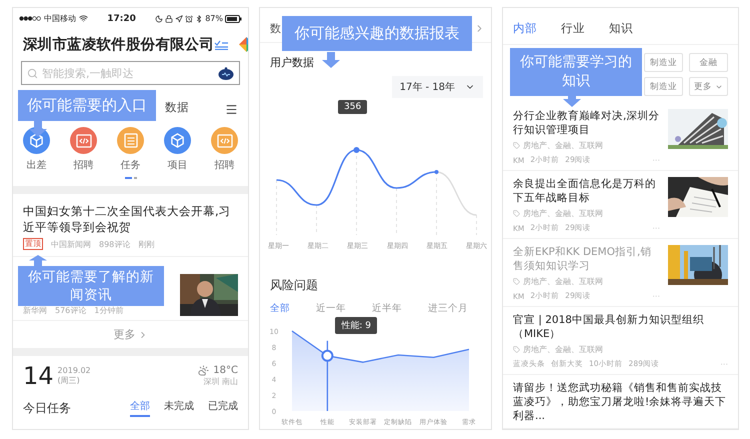 The width and height of the screenshot is (750, 439). What do you see at coordinates (586, 191) in the screenshot?
I see `article-title: 余良提出全面信息化是万科的下五年战略目标` at bounding box center [586, 191].